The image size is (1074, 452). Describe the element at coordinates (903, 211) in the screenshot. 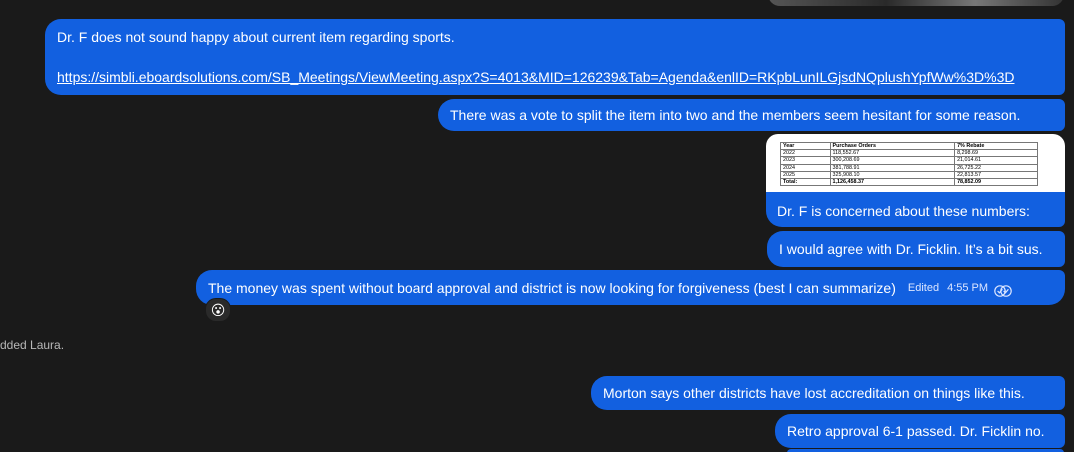

I see `message-text: Dr. F is concerned about these numbers:` at that location.